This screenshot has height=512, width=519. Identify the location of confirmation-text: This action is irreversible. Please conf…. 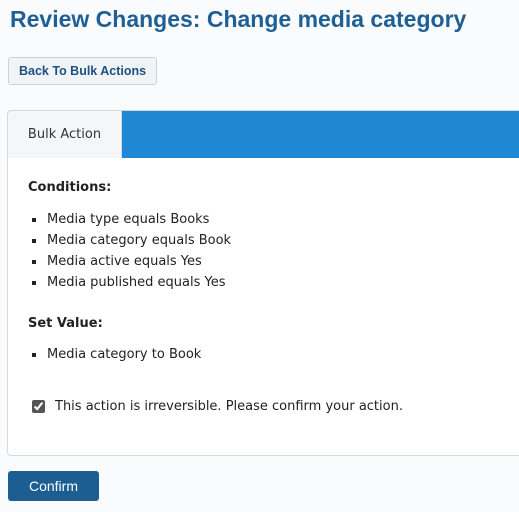
(229, 406).